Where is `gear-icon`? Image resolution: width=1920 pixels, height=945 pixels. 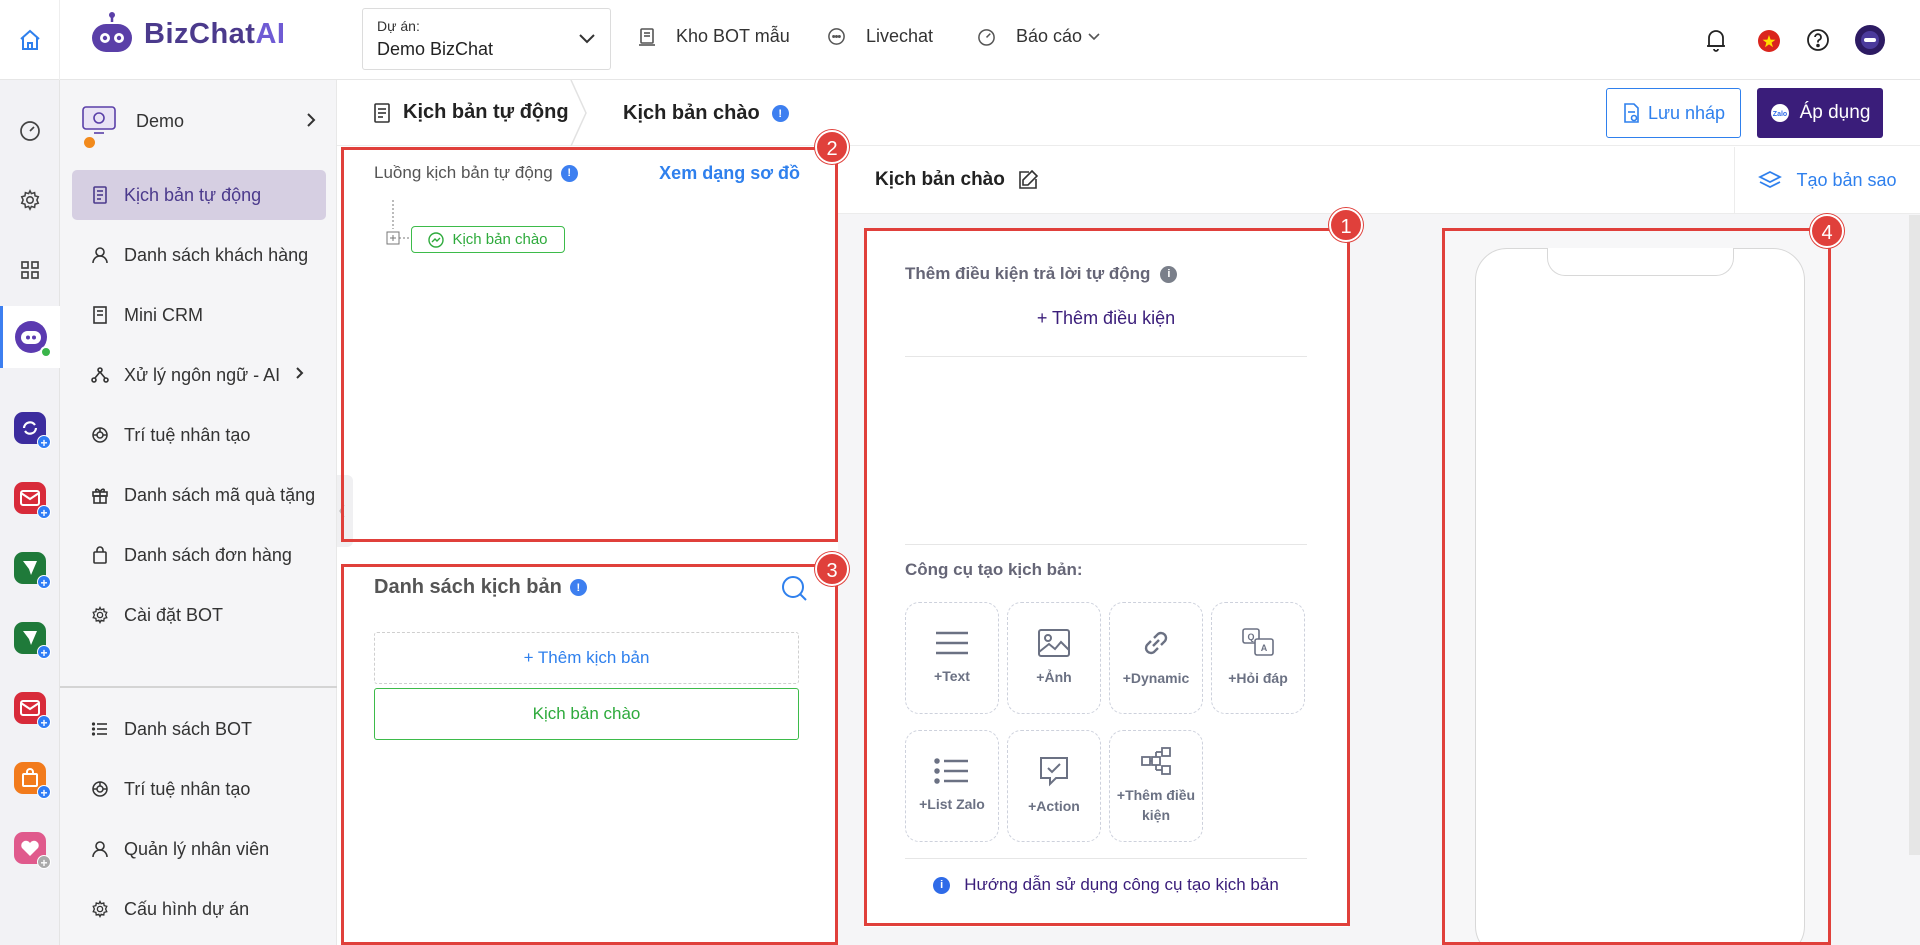
gear-icon is located at coordinates (100, 909).